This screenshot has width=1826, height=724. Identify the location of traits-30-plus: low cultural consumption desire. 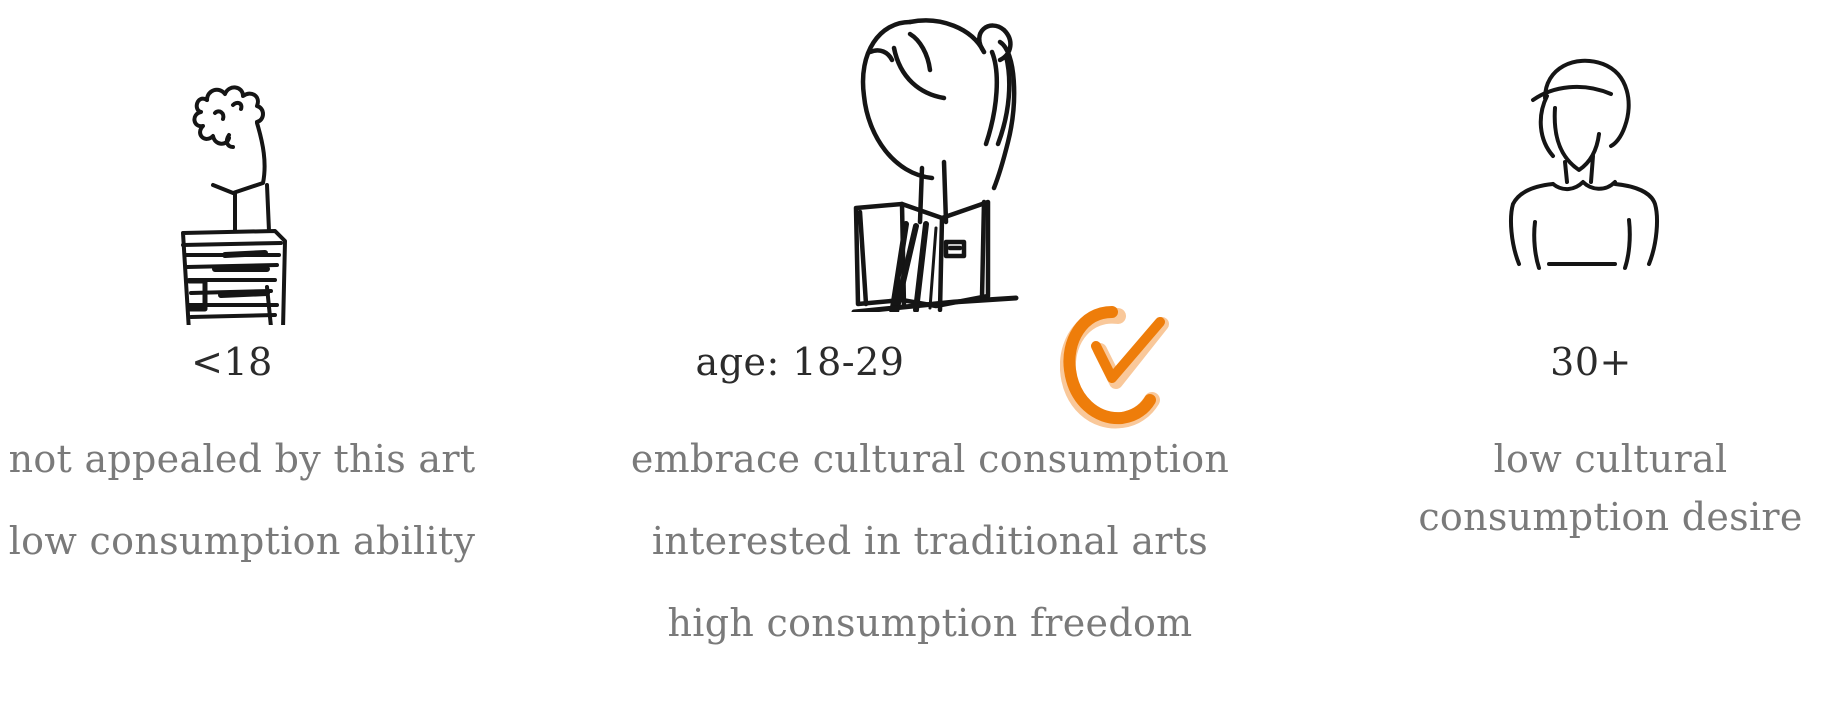
(1610, 488).